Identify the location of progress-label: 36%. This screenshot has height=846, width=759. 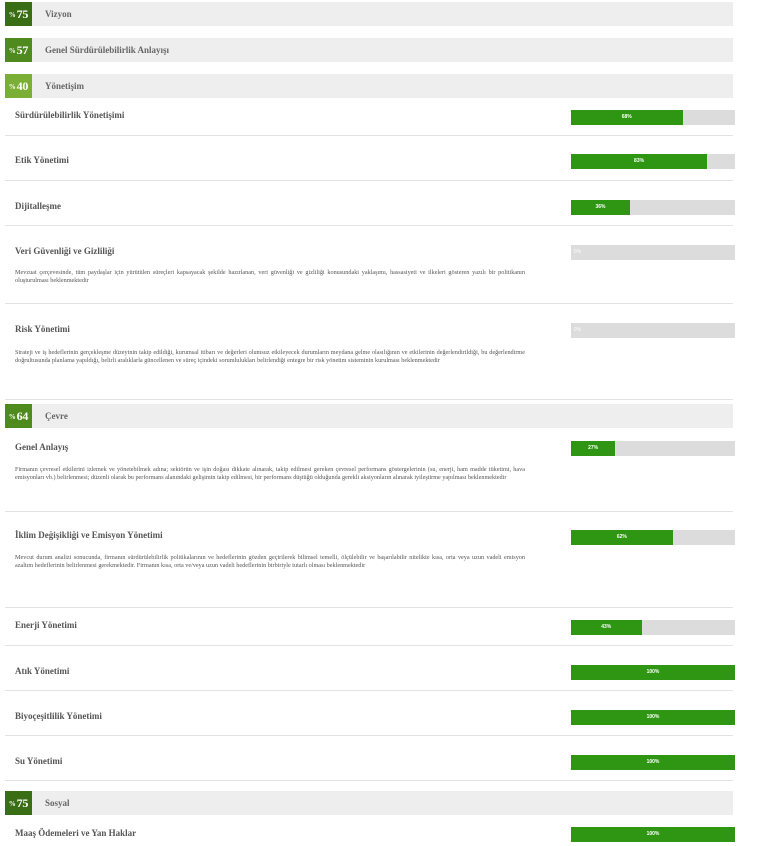
(600, 207).